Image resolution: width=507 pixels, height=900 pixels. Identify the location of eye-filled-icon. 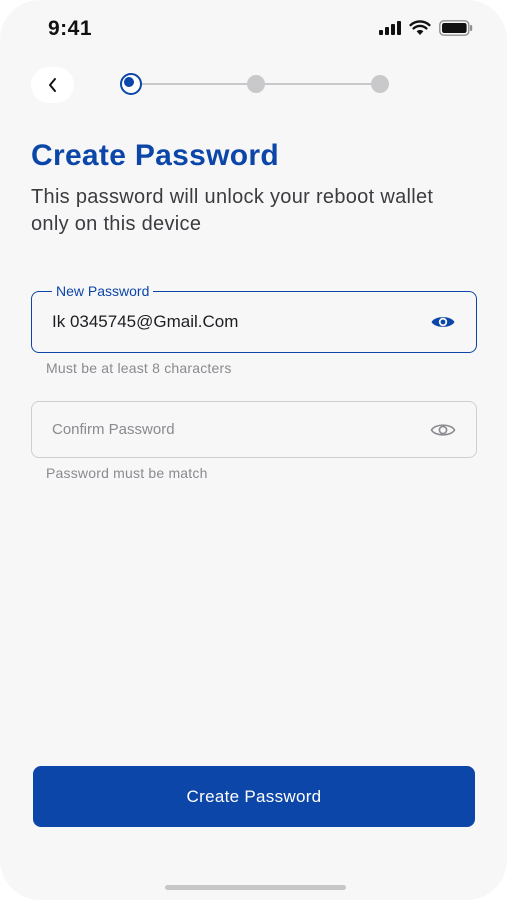
(443, 322).